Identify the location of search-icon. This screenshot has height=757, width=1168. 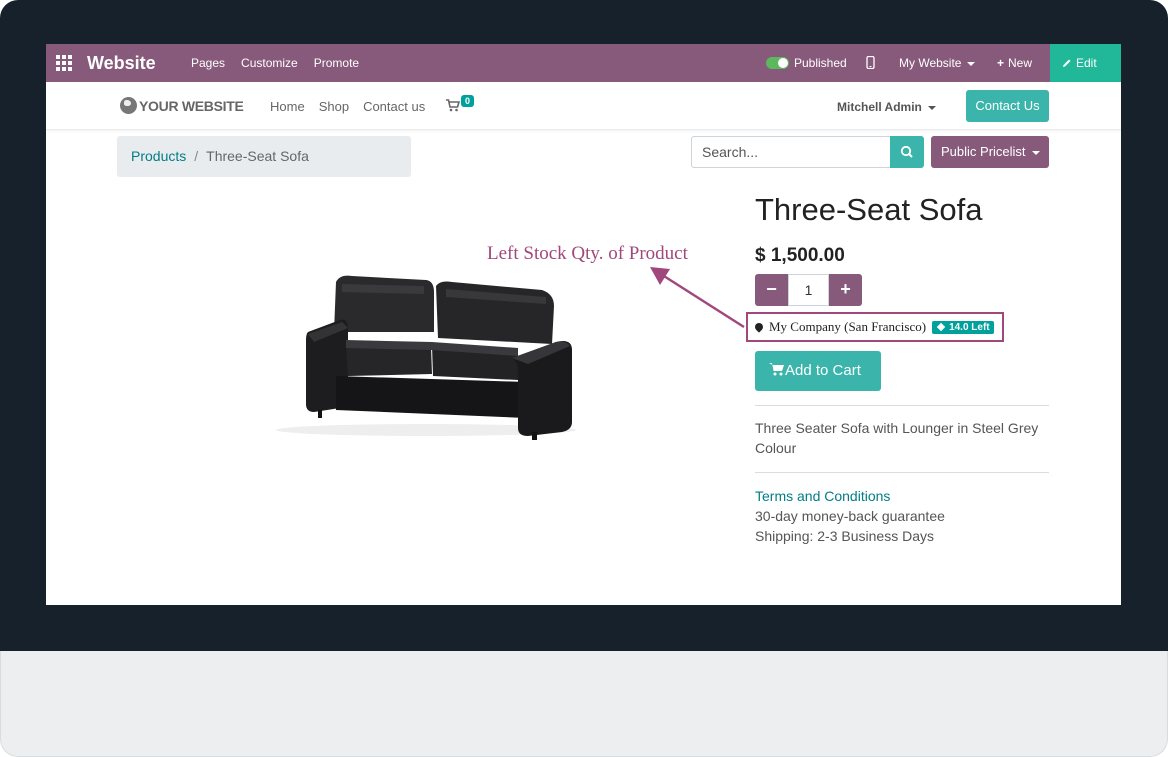
(906, 151).